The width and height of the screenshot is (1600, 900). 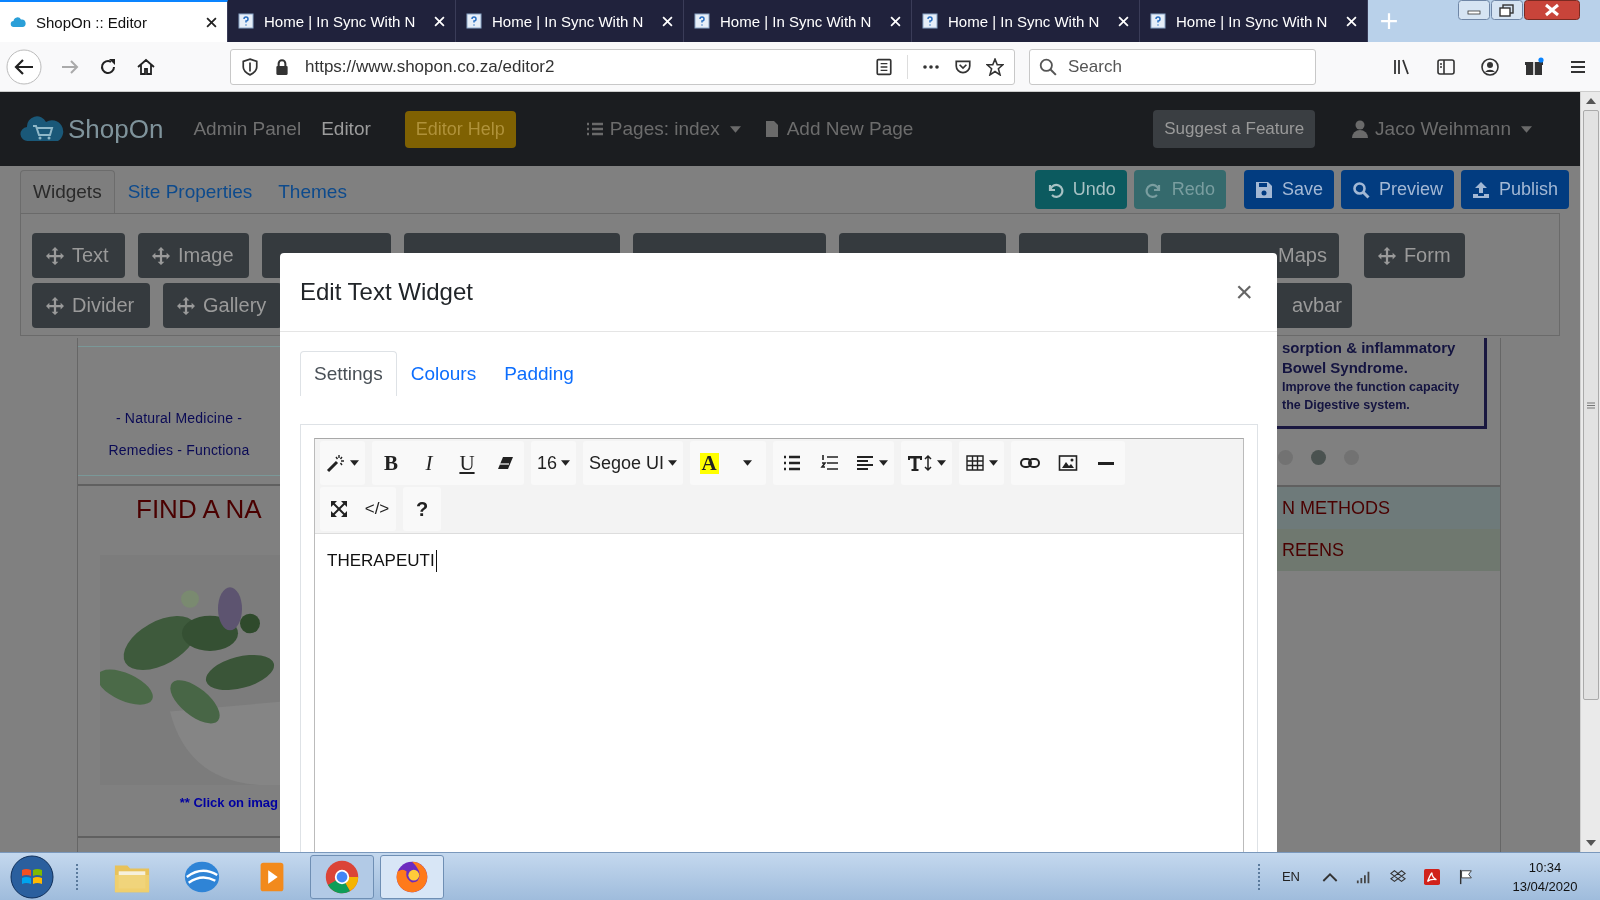 What do you see at coordinates (1466, 876) in the screenshot?
I see `flag-icon` at bounding box center [1466, 876].